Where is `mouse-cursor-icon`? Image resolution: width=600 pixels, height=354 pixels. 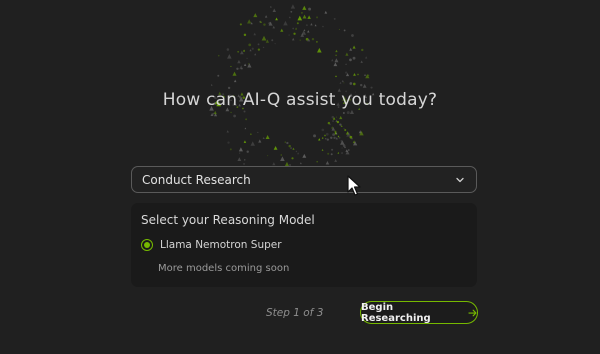 mouse-cursor-icon is located at coordinates (354, 185).